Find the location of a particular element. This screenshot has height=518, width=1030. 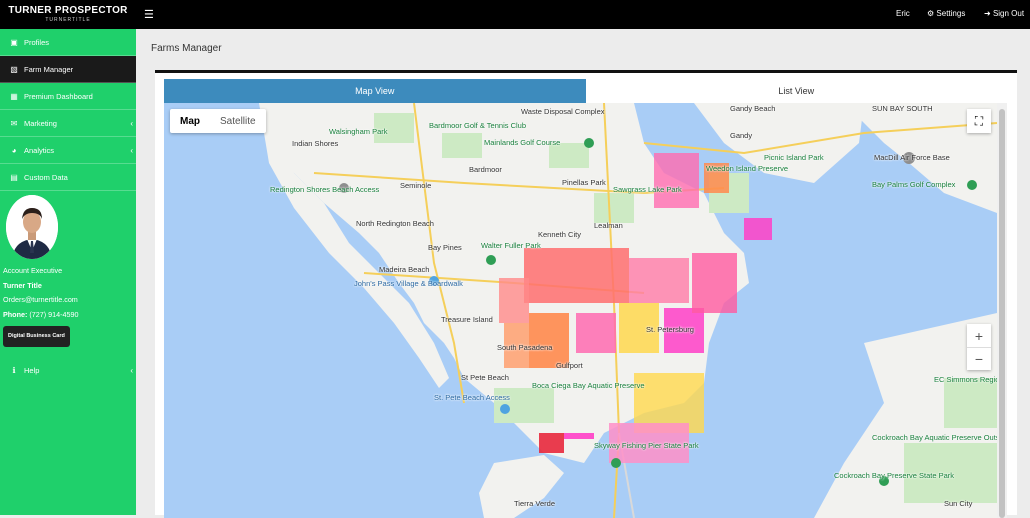

map-place-label: Boca Ciega Bay Aquatic Preserve is located at coordinates (588, 385).